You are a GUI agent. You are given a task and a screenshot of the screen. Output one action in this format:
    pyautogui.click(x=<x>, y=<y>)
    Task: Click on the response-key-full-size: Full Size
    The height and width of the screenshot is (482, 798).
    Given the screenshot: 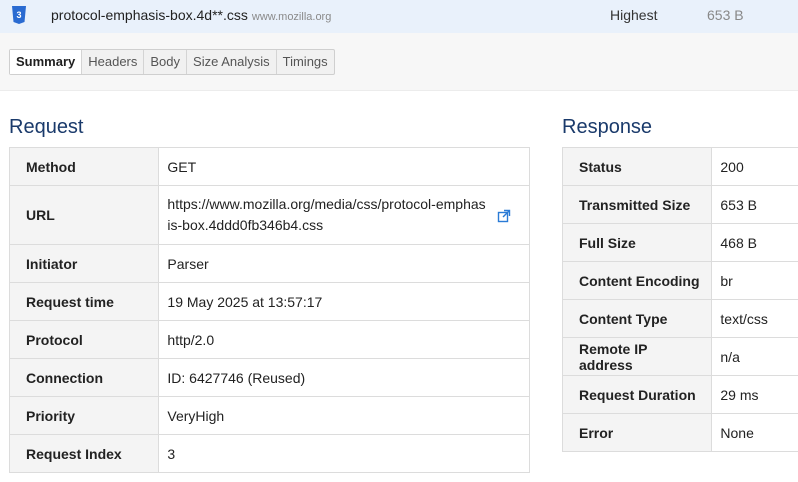 What is the action you would take?
    pyautogui.click(x=637, y=242)
    